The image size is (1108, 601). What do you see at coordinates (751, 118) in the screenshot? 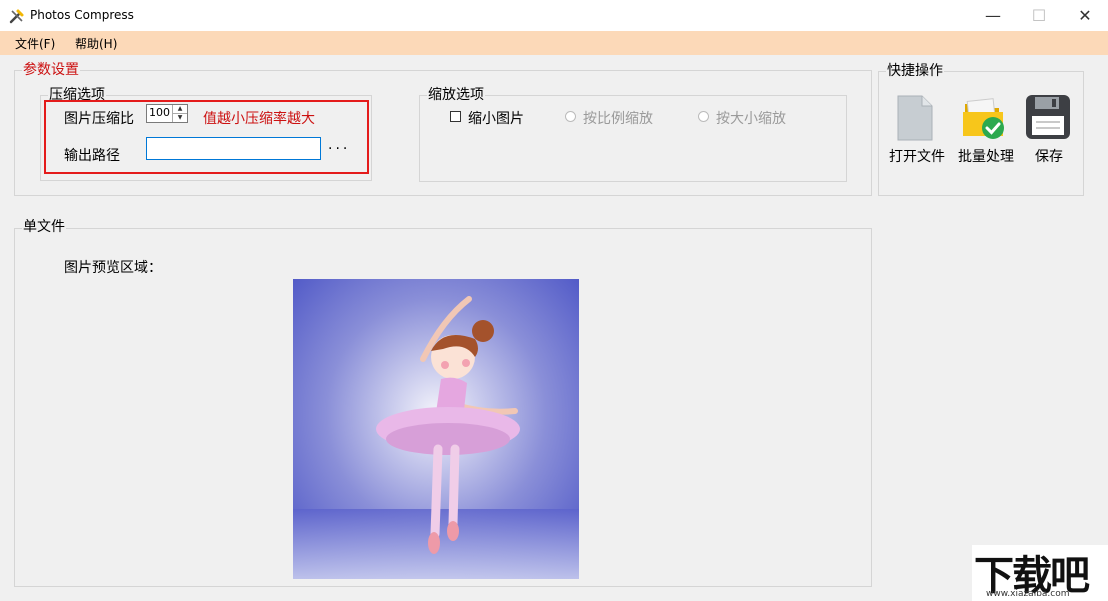
I see `scale-size-label: 按大小缩放` at bounding box center [751, 118].